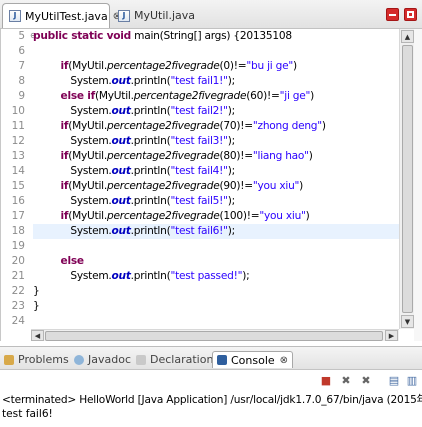 This screenshot has width=422, height=427. Describe the element at coordinates (199, 231) in the screenshot. I see `code-token: "test fail6!"` at that location.